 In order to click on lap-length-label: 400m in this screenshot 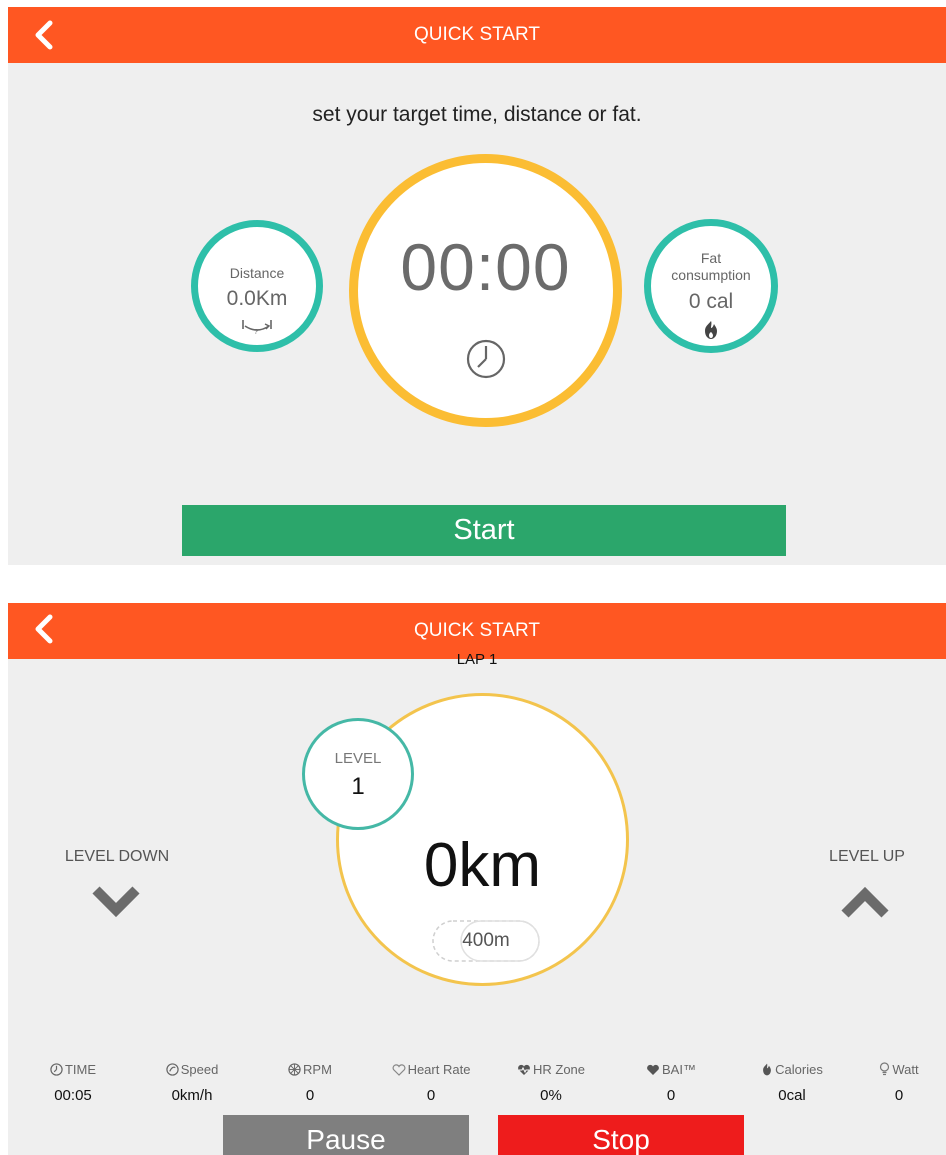, I will do `click(486, 940)`.